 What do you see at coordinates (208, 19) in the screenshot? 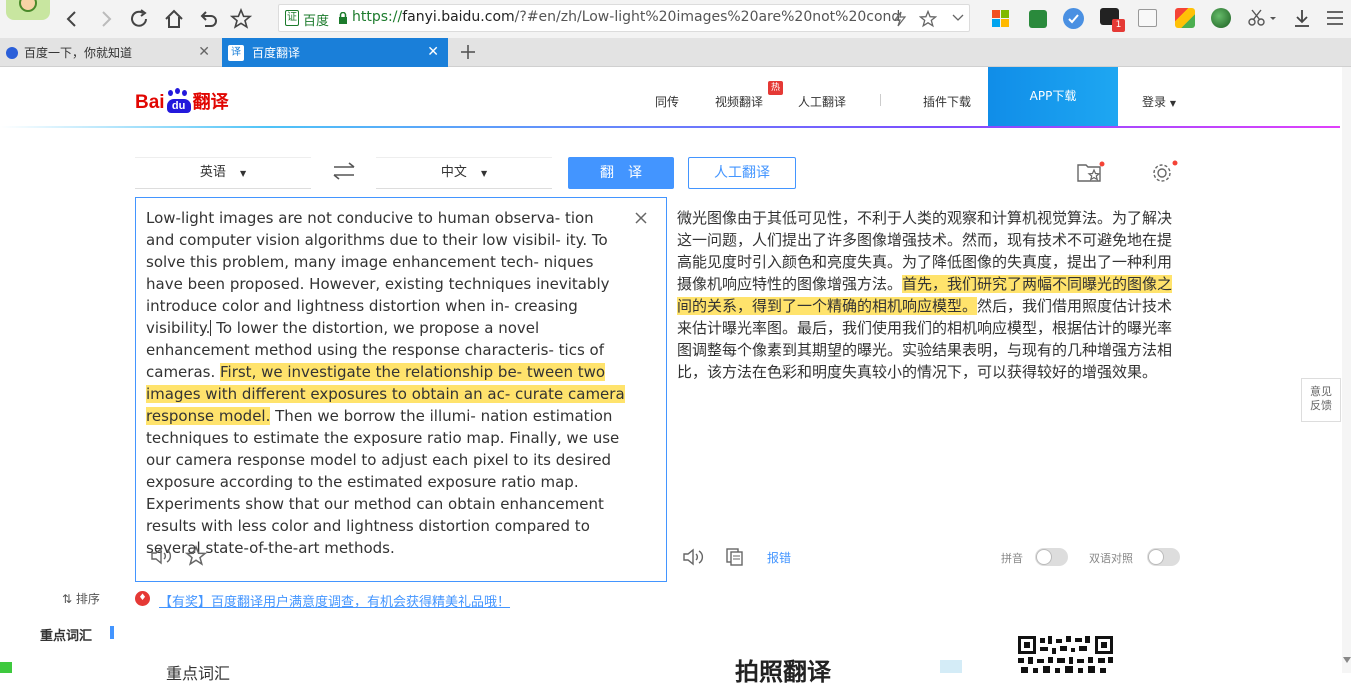
I see `undo-icon` at bounding box center [208, 19].